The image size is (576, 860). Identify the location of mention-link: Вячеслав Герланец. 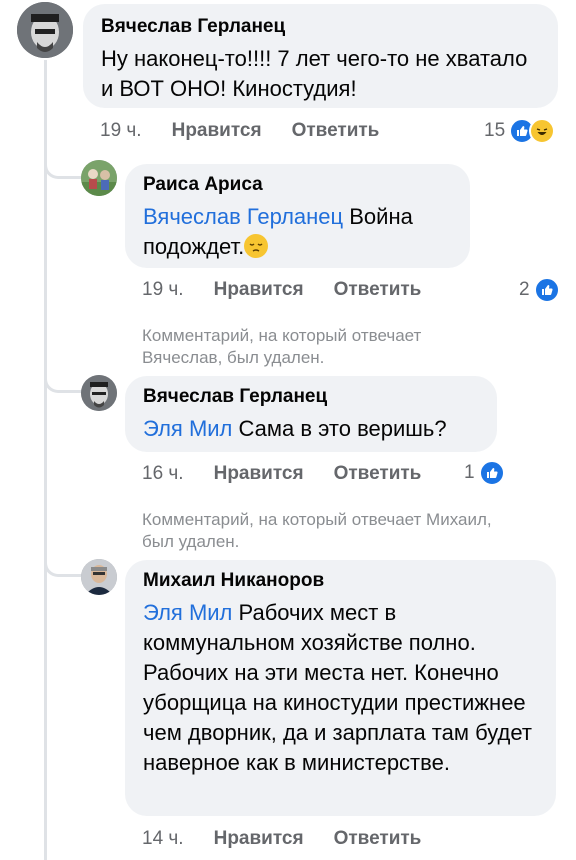
(243, 216).